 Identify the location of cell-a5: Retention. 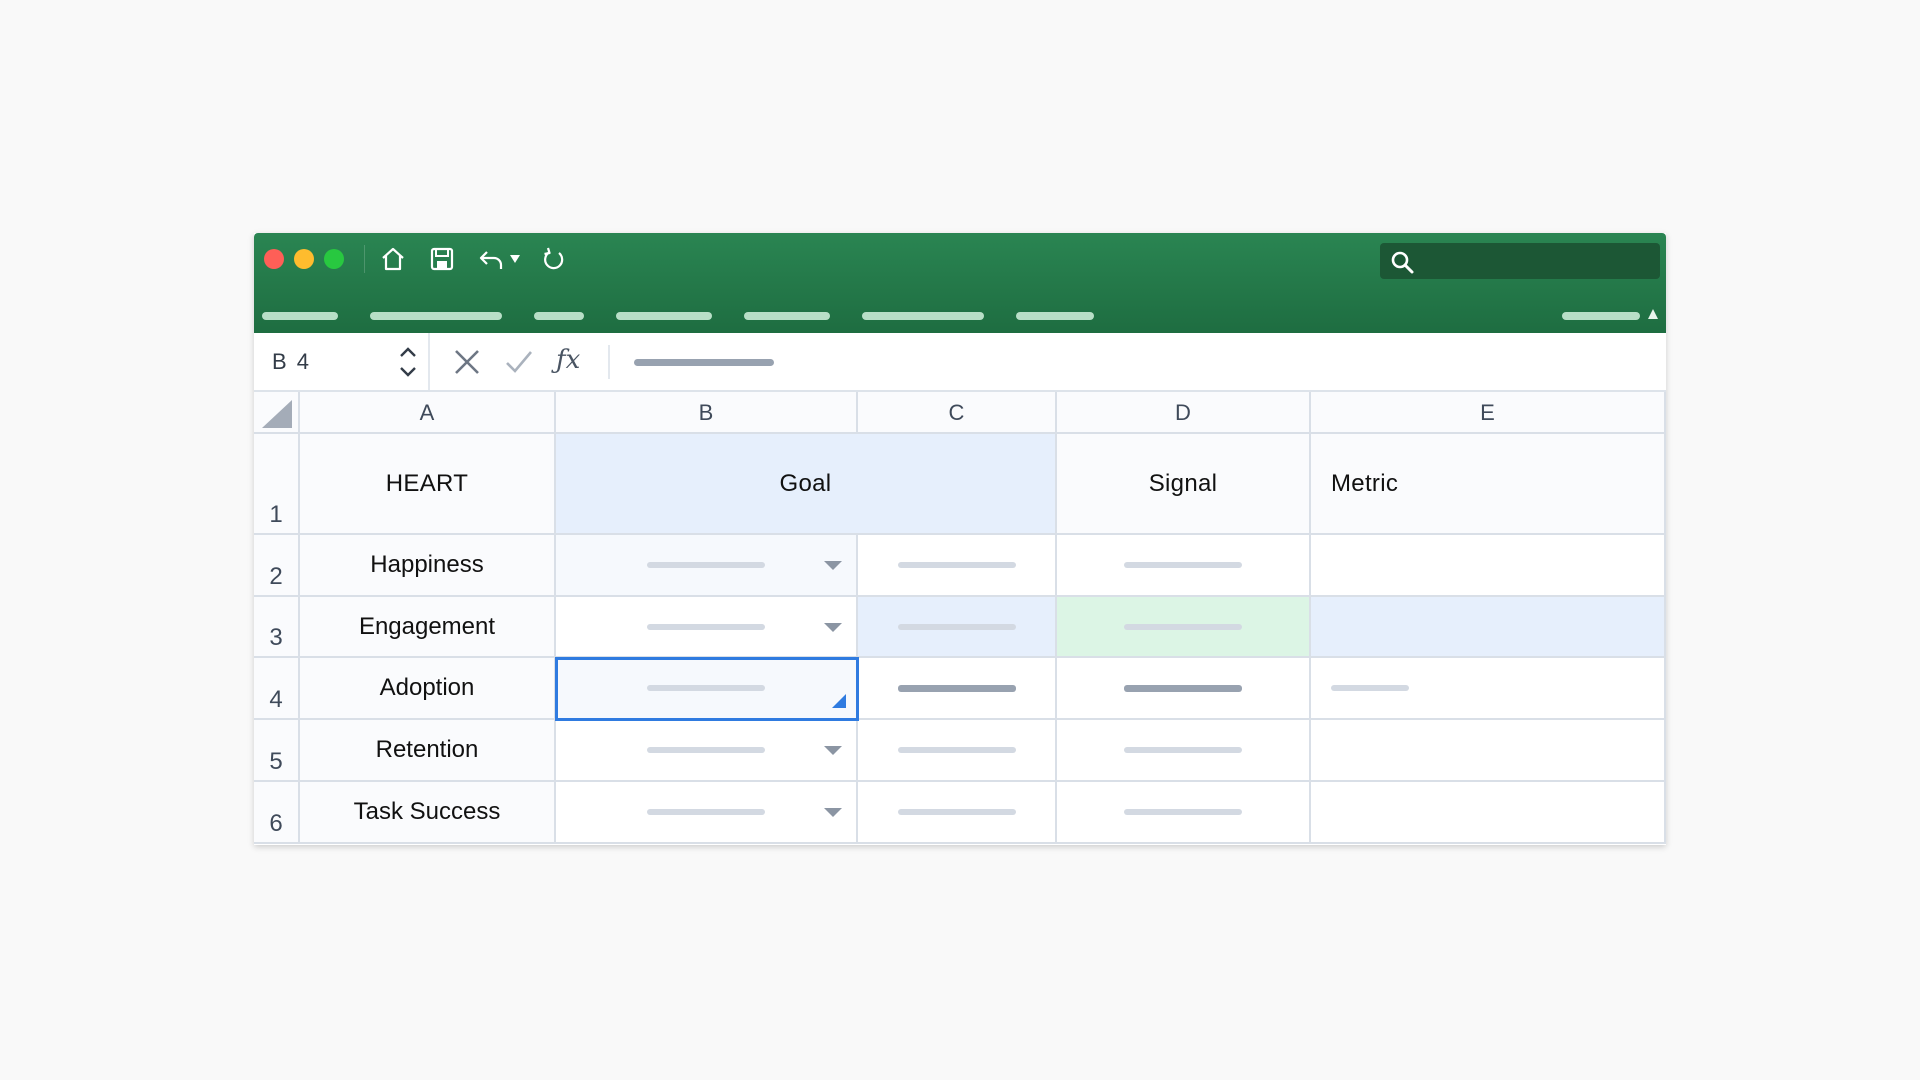
(428, 751).